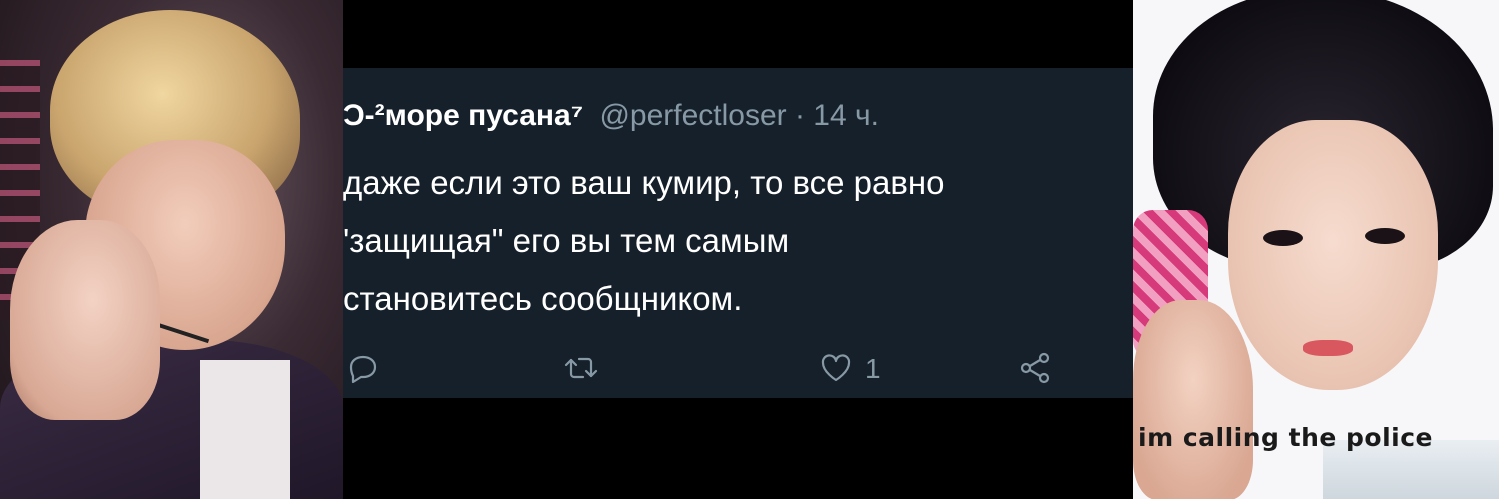 The width and height of the screenshot is (1499, 499). What do you see at coordinates (363, 370) in the screenshot?
I see `reply-icon` at bounding box center [363, 370].